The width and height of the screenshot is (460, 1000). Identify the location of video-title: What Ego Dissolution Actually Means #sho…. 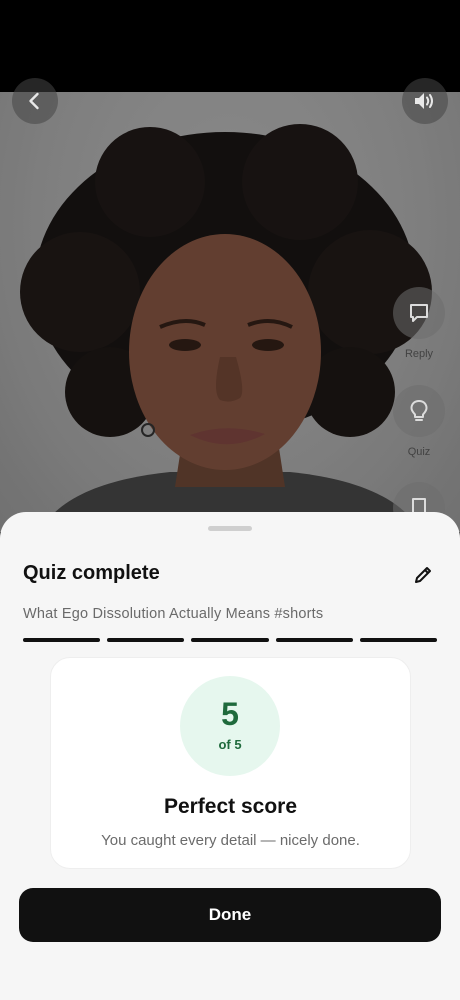
(173, 614).